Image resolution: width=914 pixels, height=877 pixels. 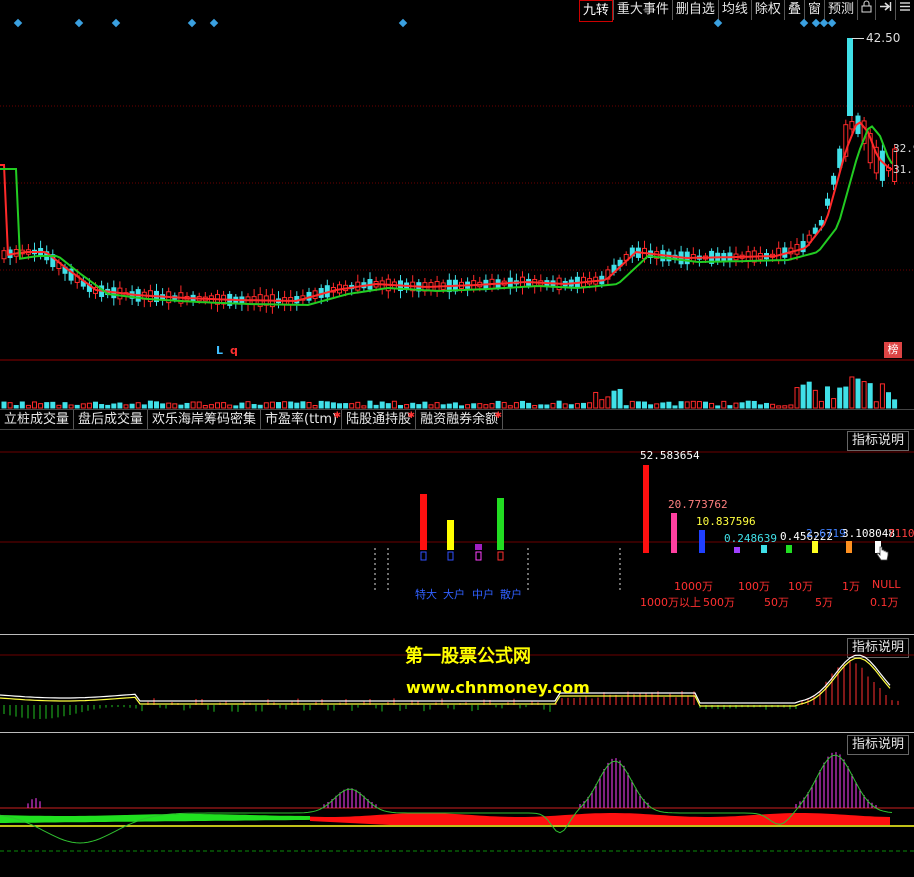 I want to click on price-high-label: 42.50, so click(x=883, y=38).